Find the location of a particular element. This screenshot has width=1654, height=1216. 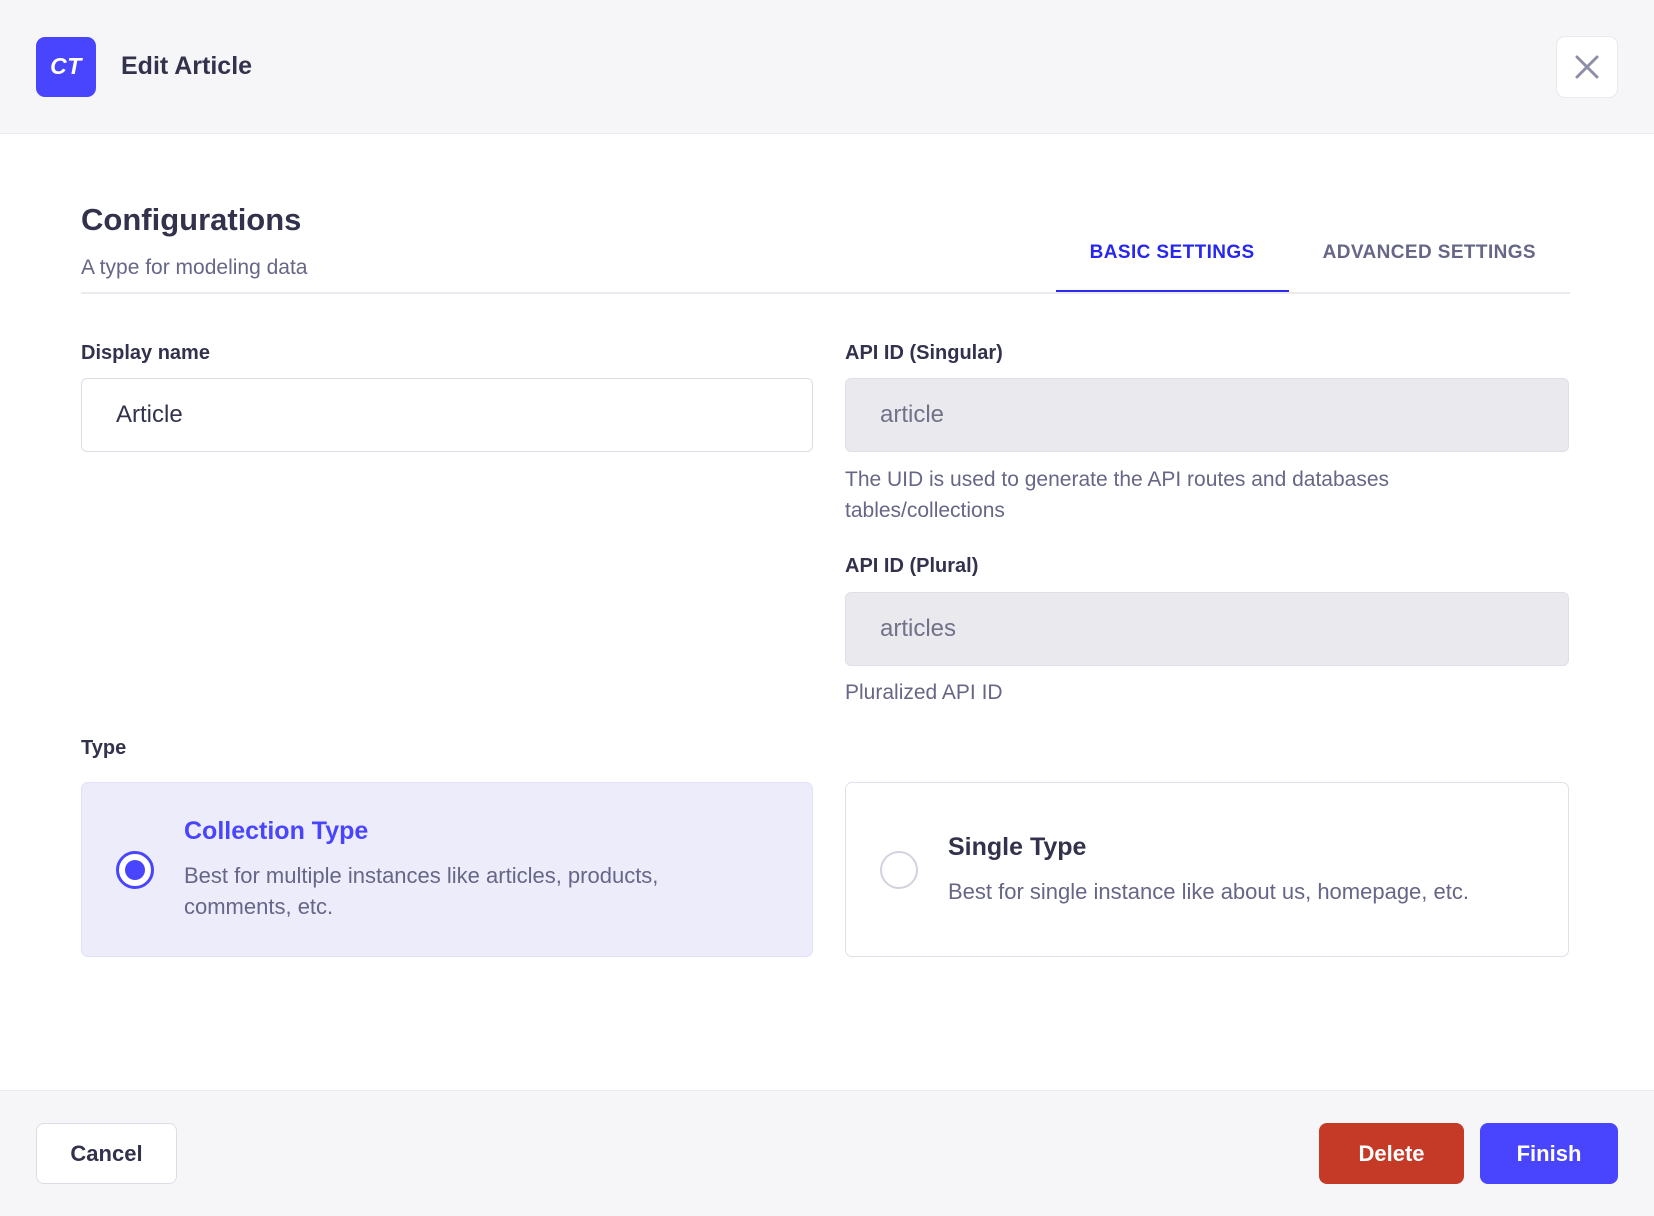

settings-tabs: BASIC SETTINGS ADVANCED SETTINGS is located at coordinates (1312, 262).